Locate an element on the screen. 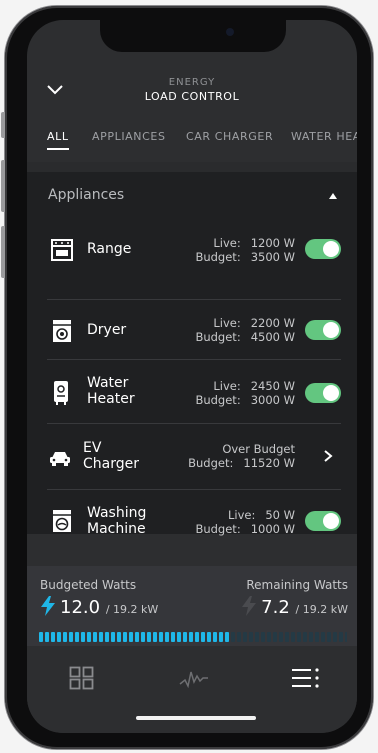 The image size is (378, 753). budgeted-watts-value: 12.0 / 19.2 kW is located at coordinates (99, 607).